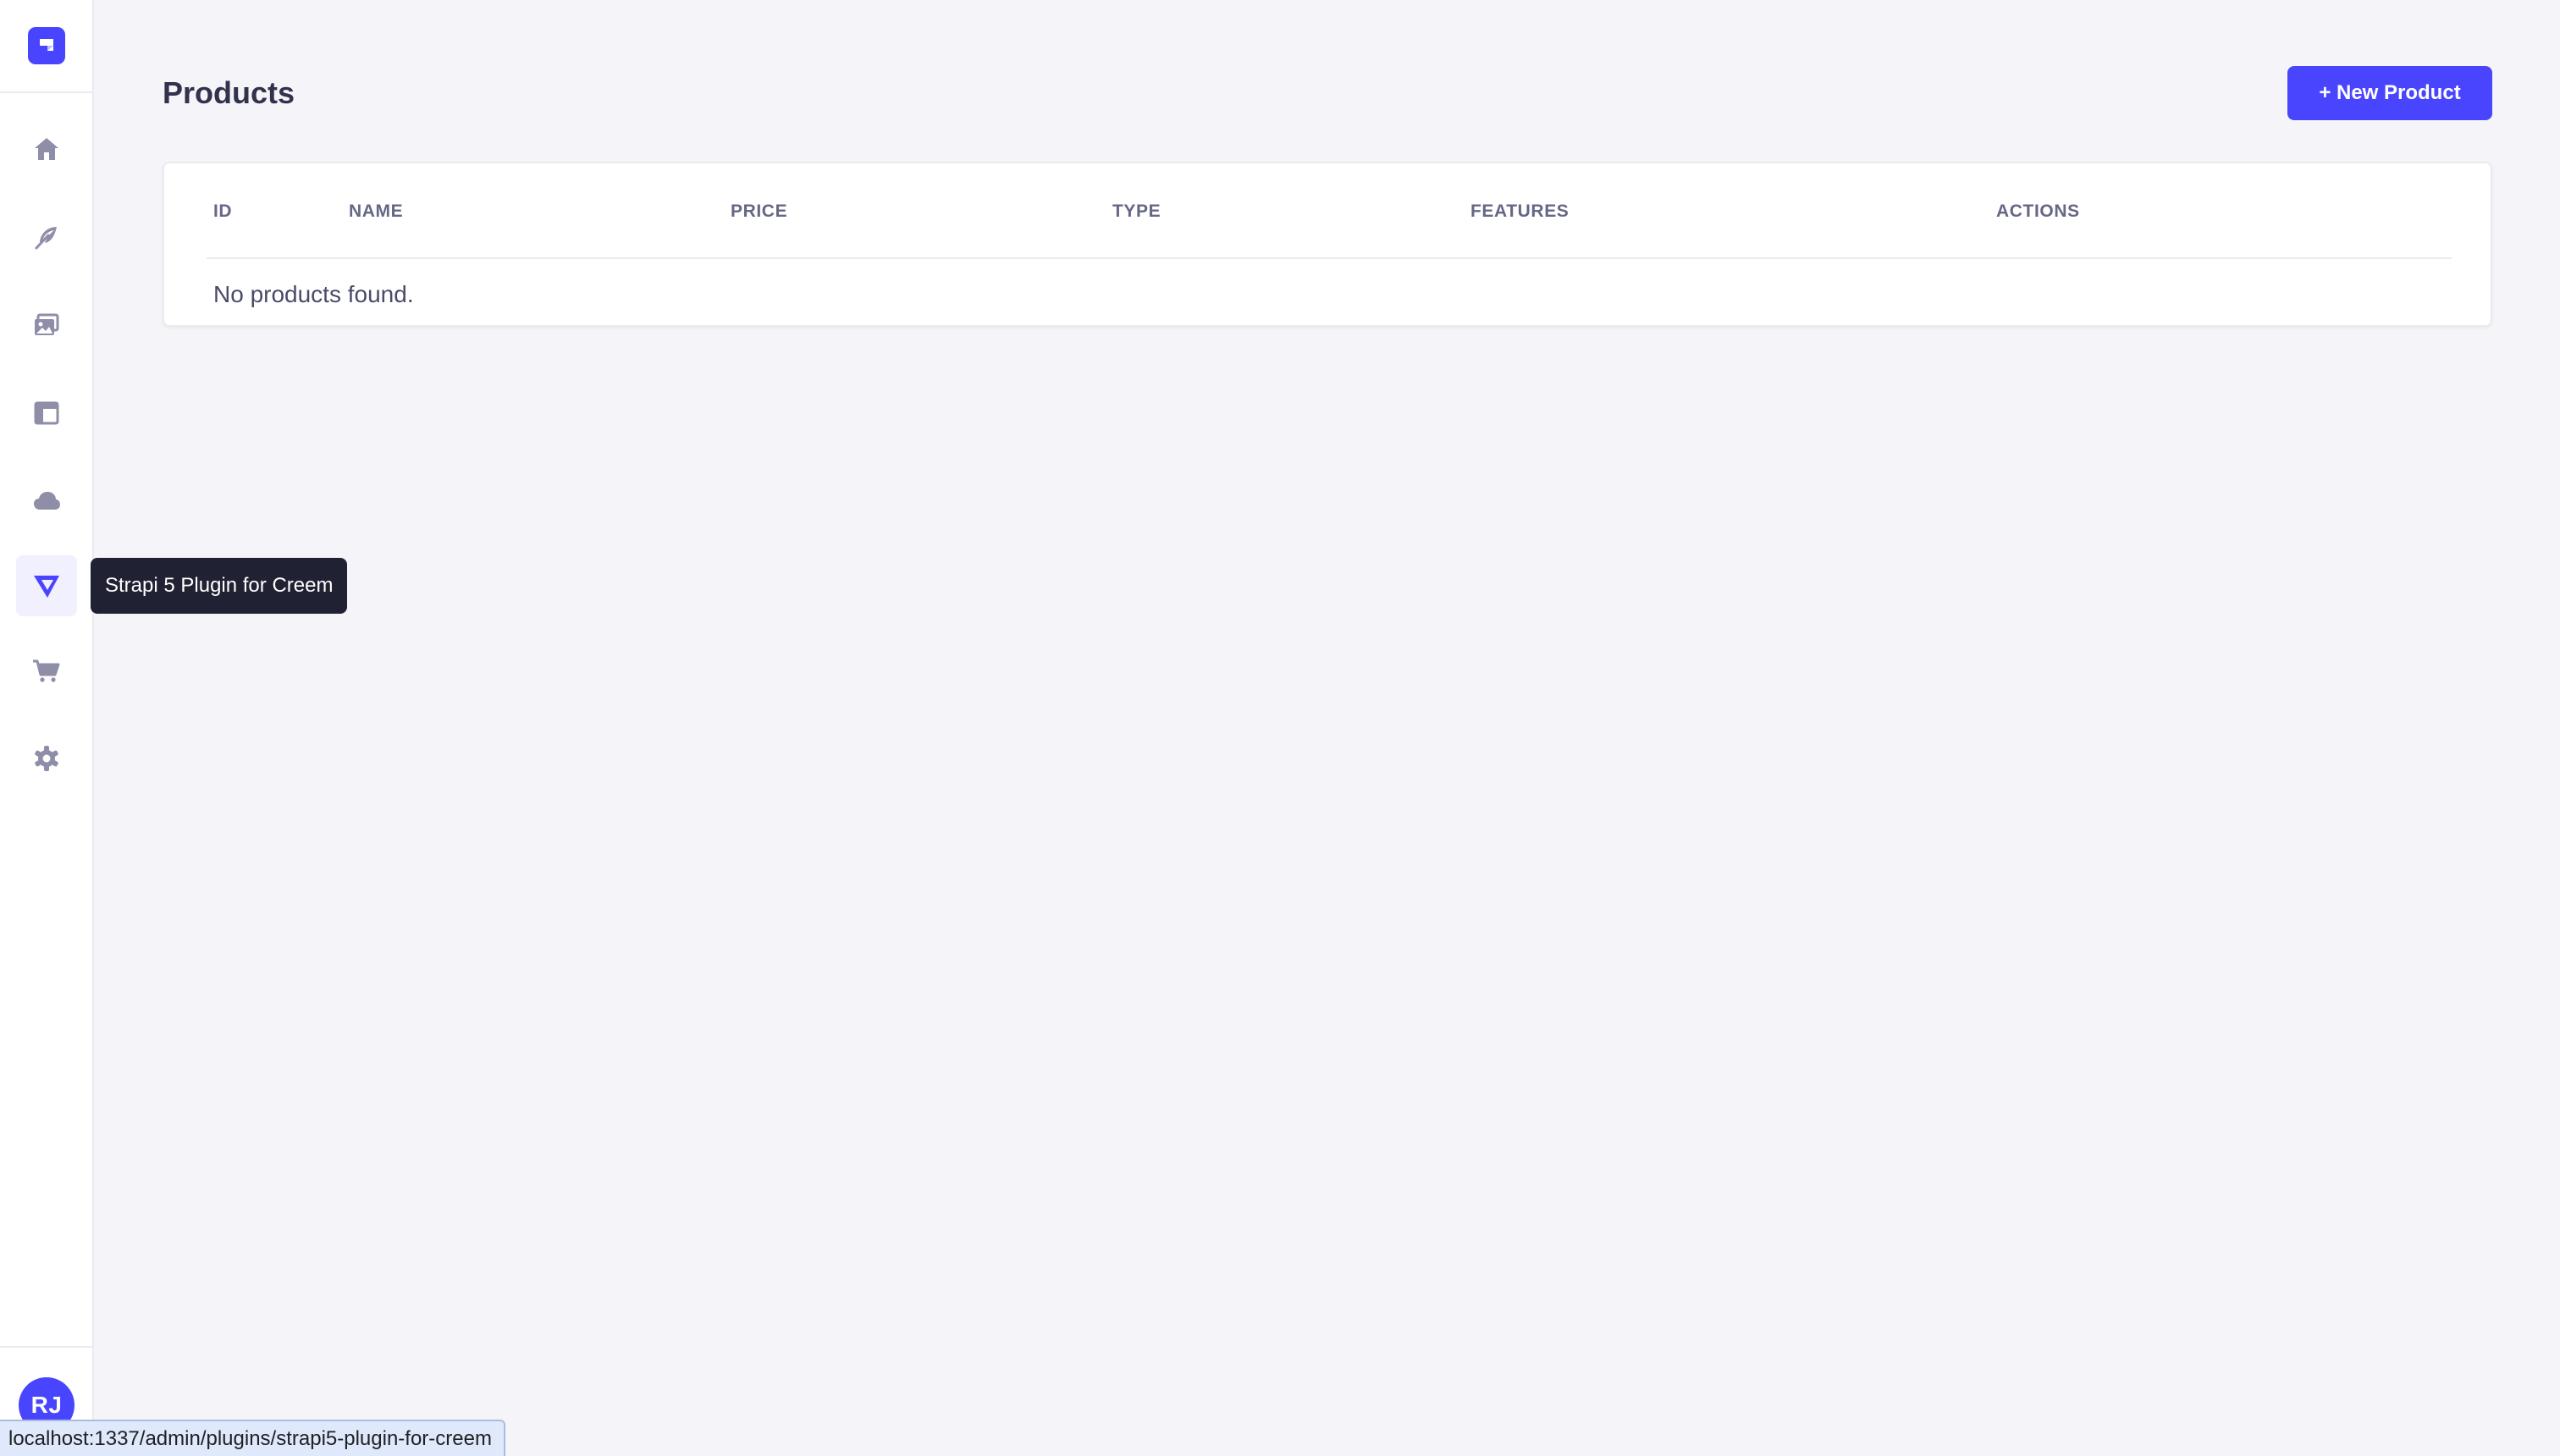 This screenshot has width=2560, height=1456. I want to click on home-icon, so click(46, 149).